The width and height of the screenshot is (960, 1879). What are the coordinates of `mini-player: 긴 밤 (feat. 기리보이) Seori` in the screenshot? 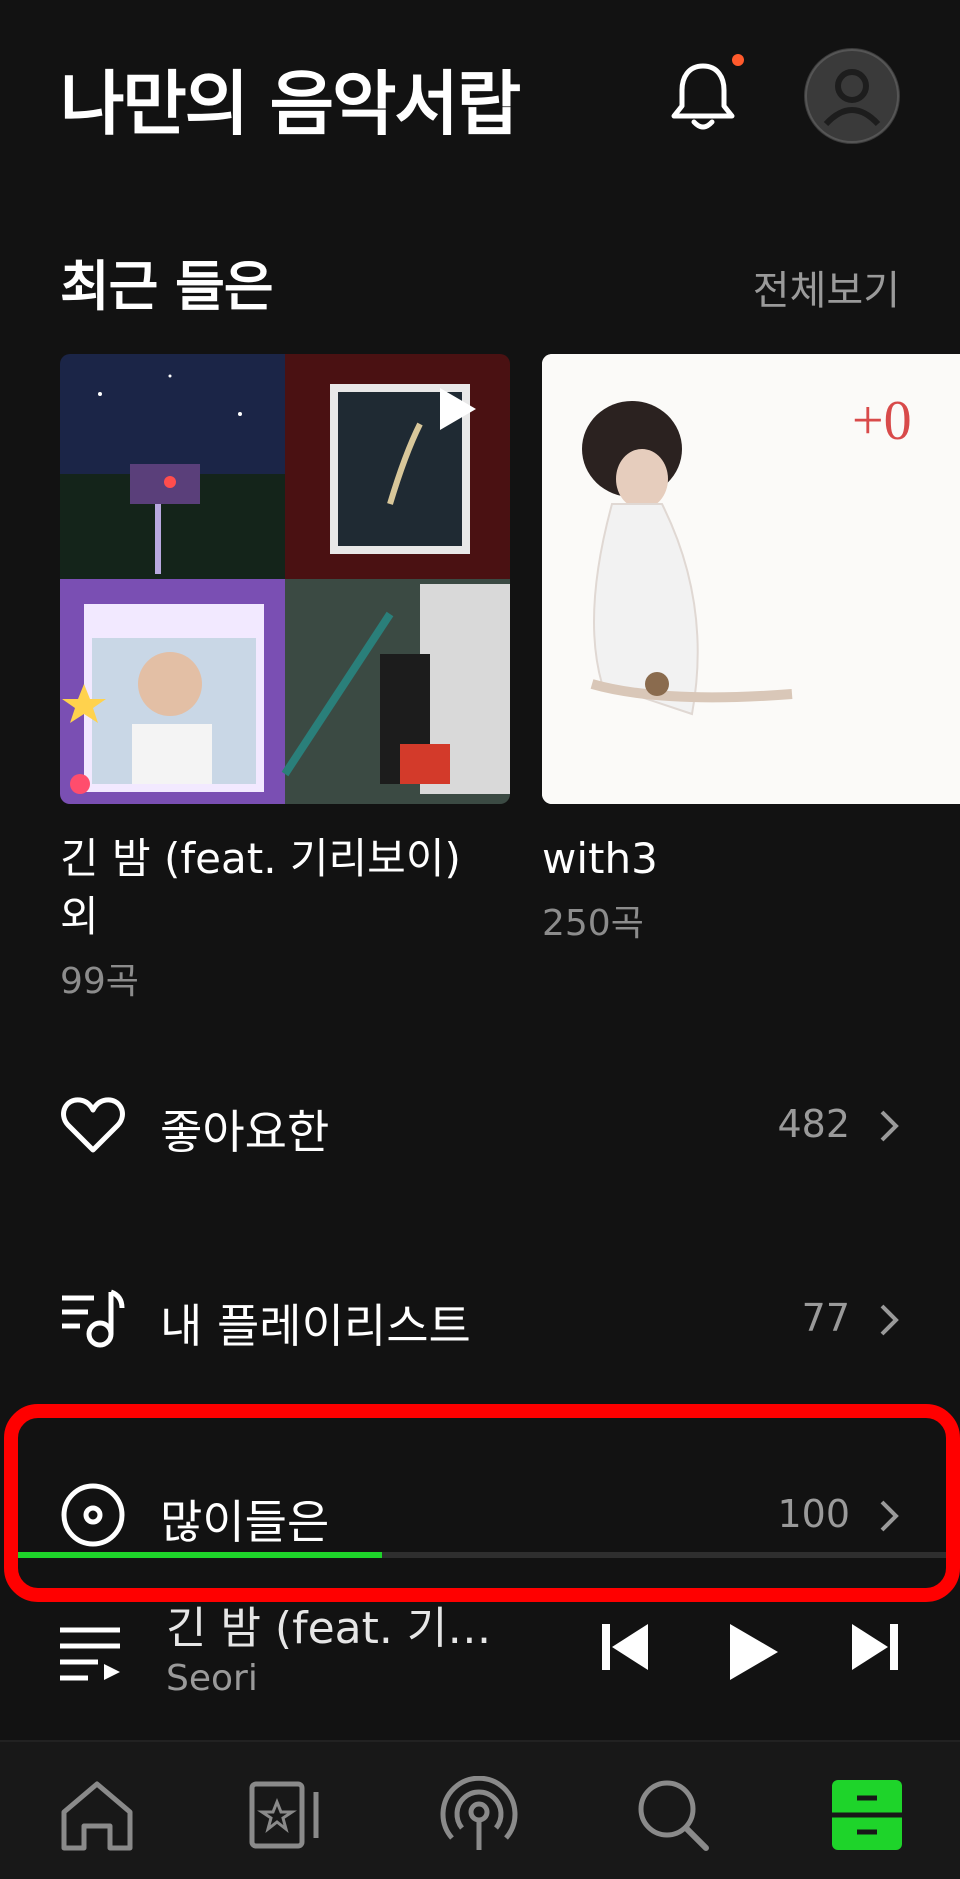 It's located at (480, 1667).